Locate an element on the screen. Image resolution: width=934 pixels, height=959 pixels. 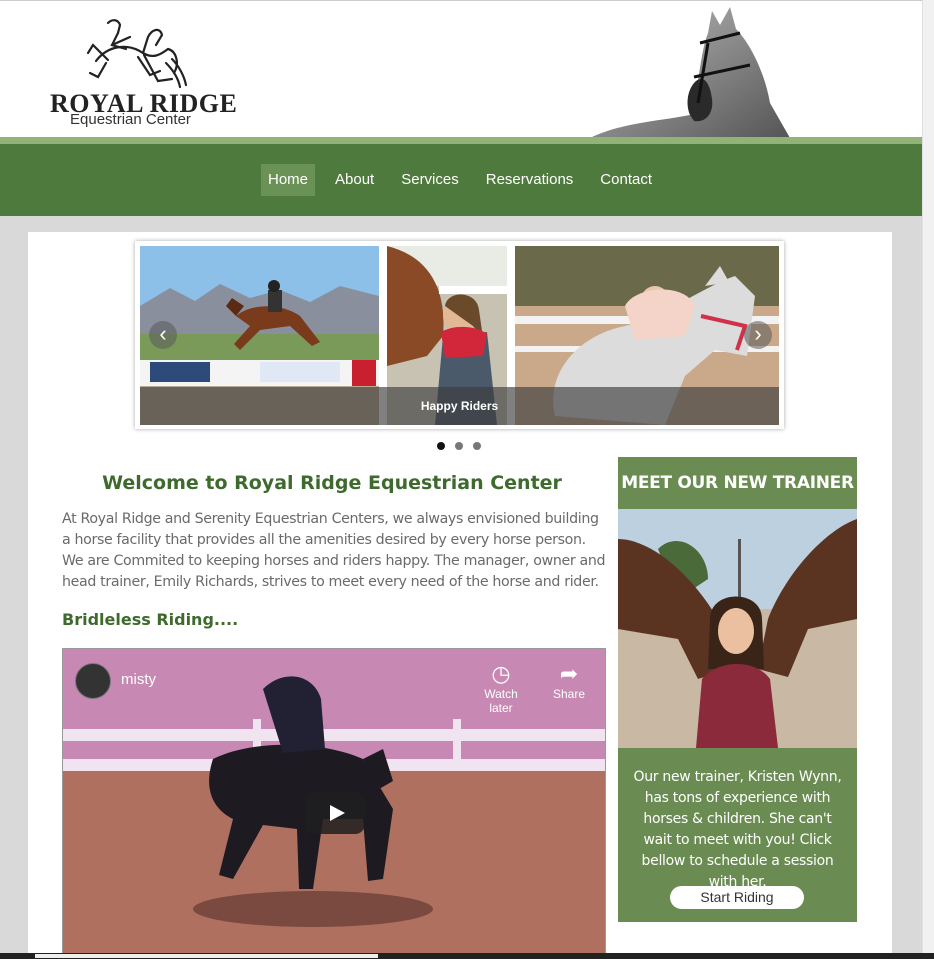
trainer-photo is located at coordinates (737, 628).